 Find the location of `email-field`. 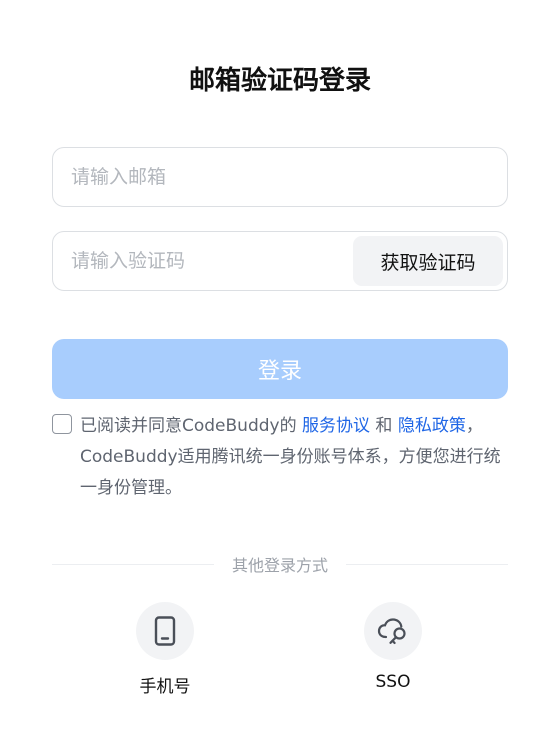

email-field is located at coordinates (280, 177).